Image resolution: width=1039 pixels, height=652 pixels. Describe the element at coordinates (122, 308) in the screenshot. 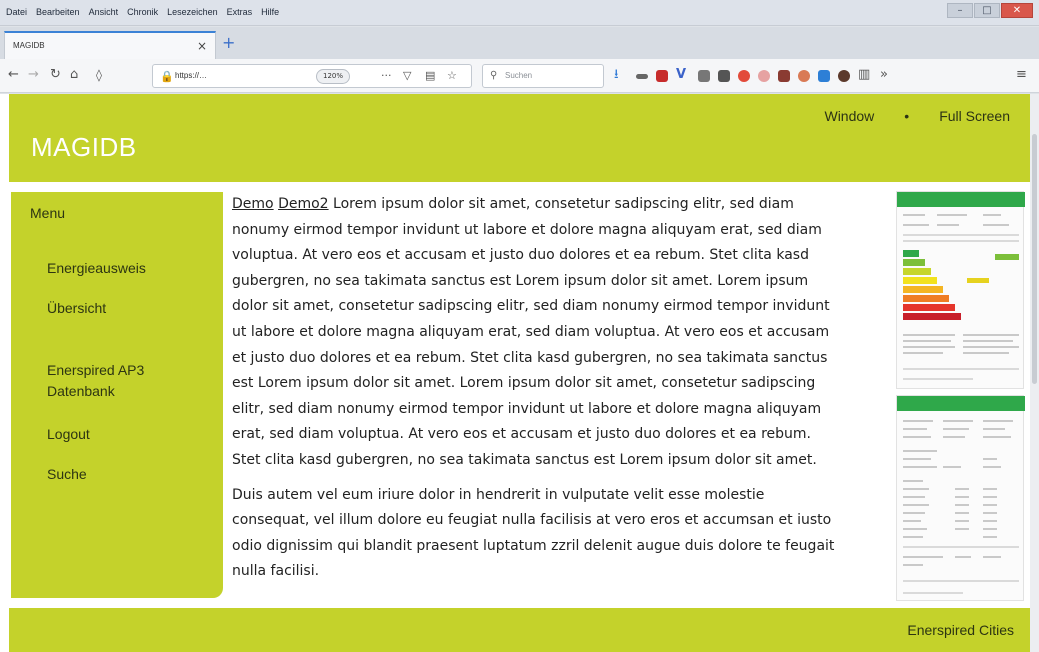

I see `sidebar-item-uebersicht: Übersicht` at that location.